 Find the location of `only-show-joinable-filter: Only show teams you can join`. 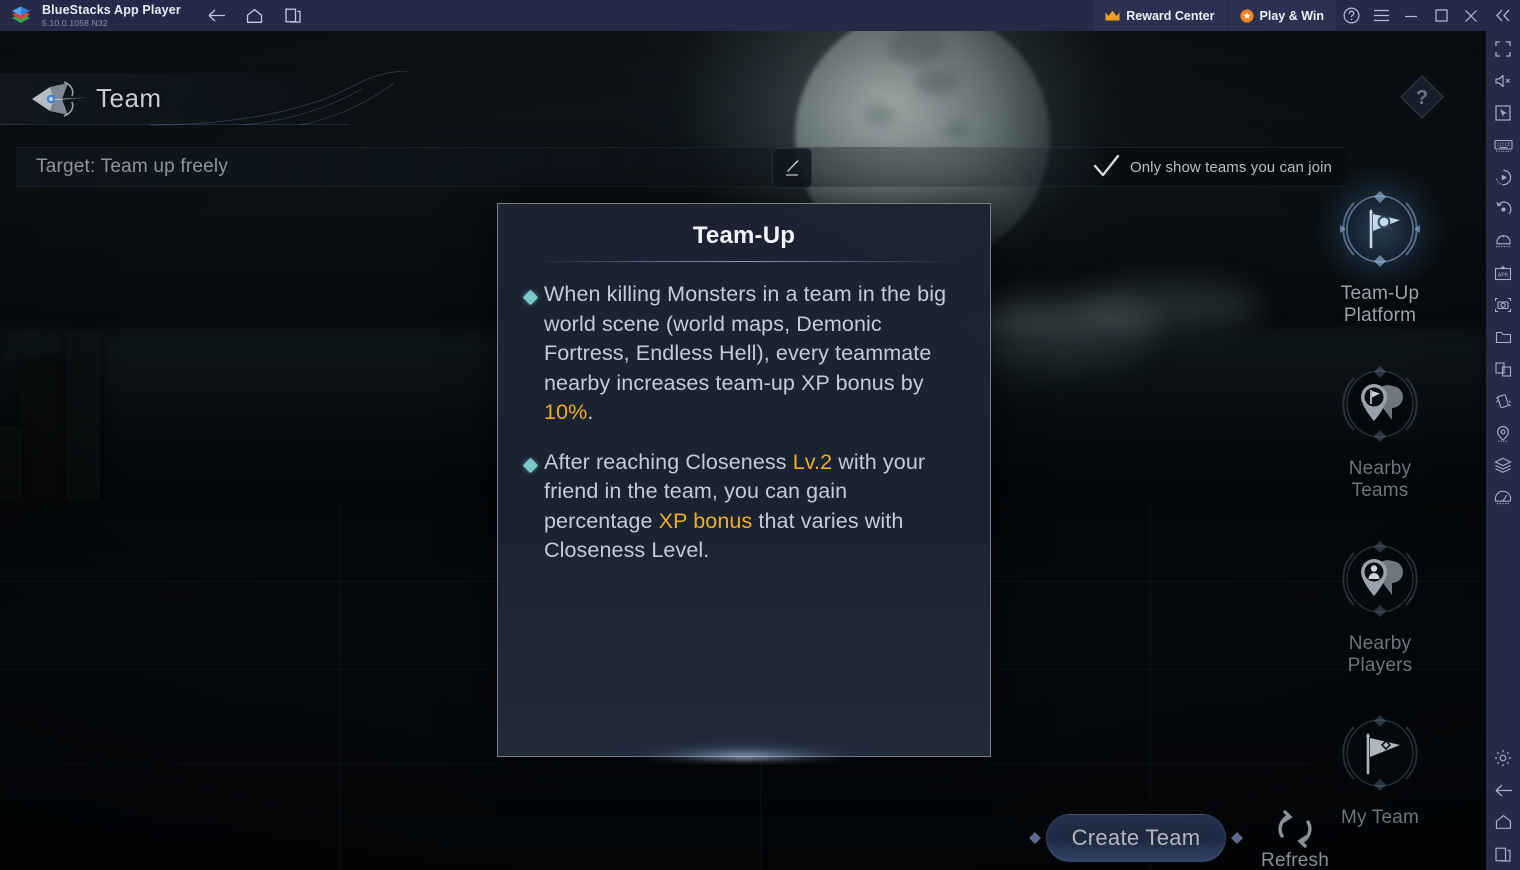

only-show-joinable-filter: Only show teams you can join is located at coordinates (1215, 167).